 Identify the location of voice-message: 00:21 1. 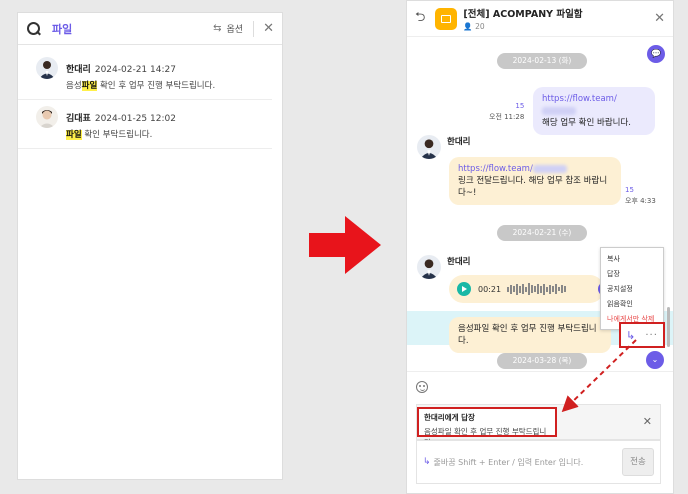
(530, 289).